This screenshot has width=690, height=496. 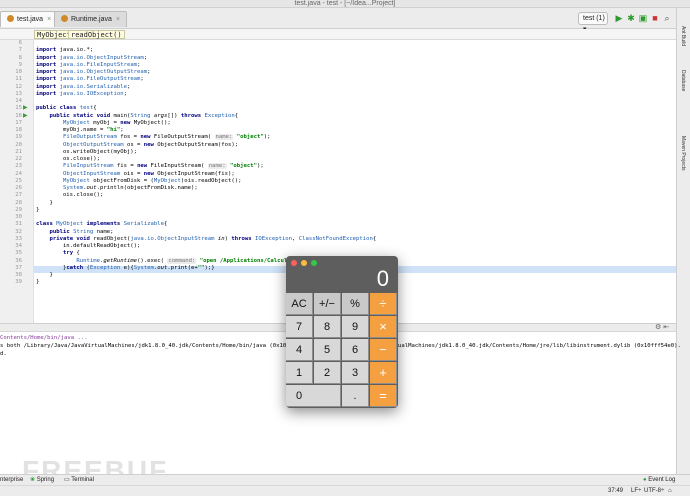 I want to click on tool-ant-build: Ant Build, so click(x=683, y=36).